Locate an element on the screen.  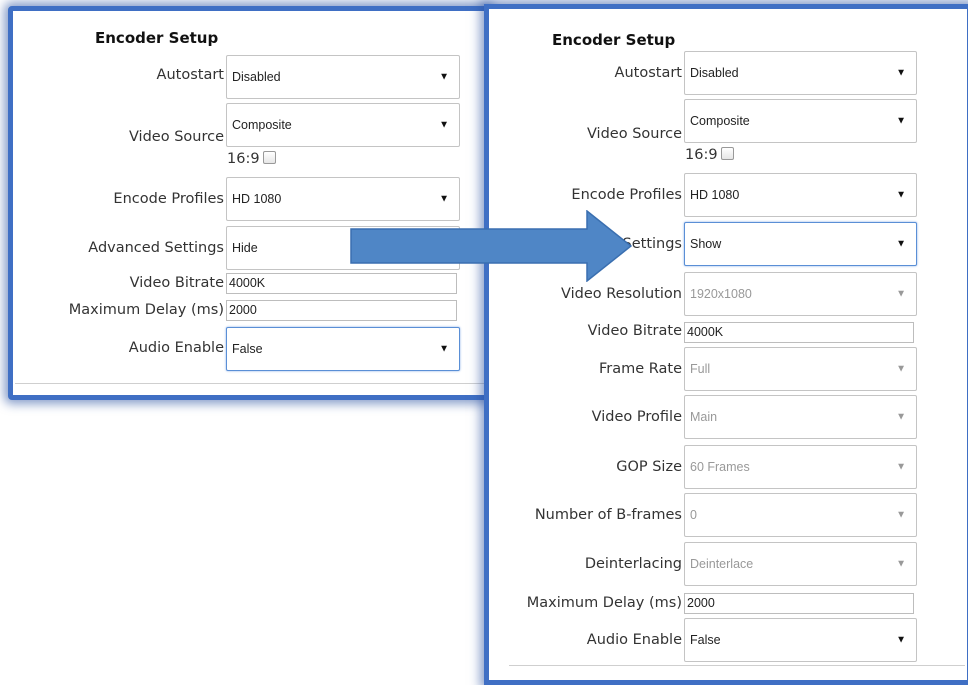
arrow-right-icon is located at coordinates (491, 246).